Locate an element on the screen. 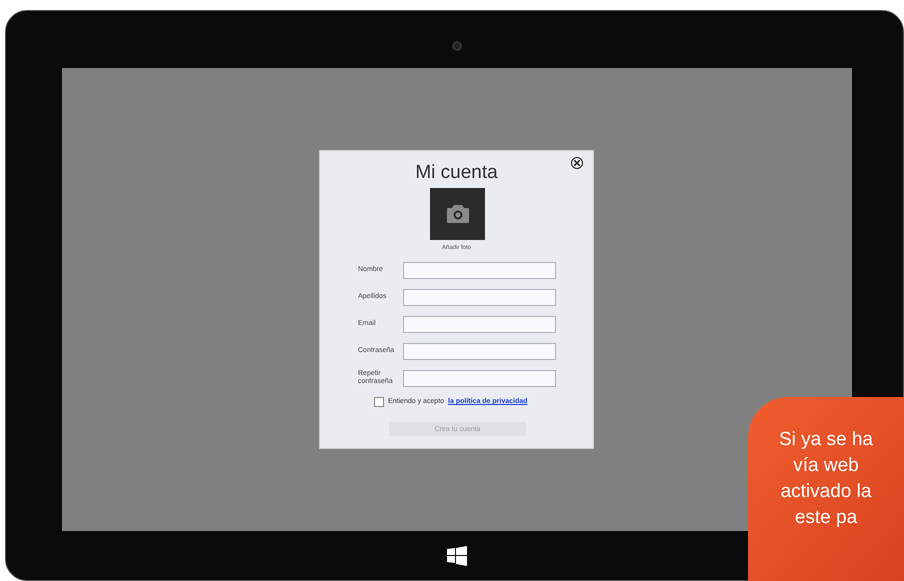 The height and width of the screenshot is (581, 904). callout-text: activado la is located at coordinates (826, 492).